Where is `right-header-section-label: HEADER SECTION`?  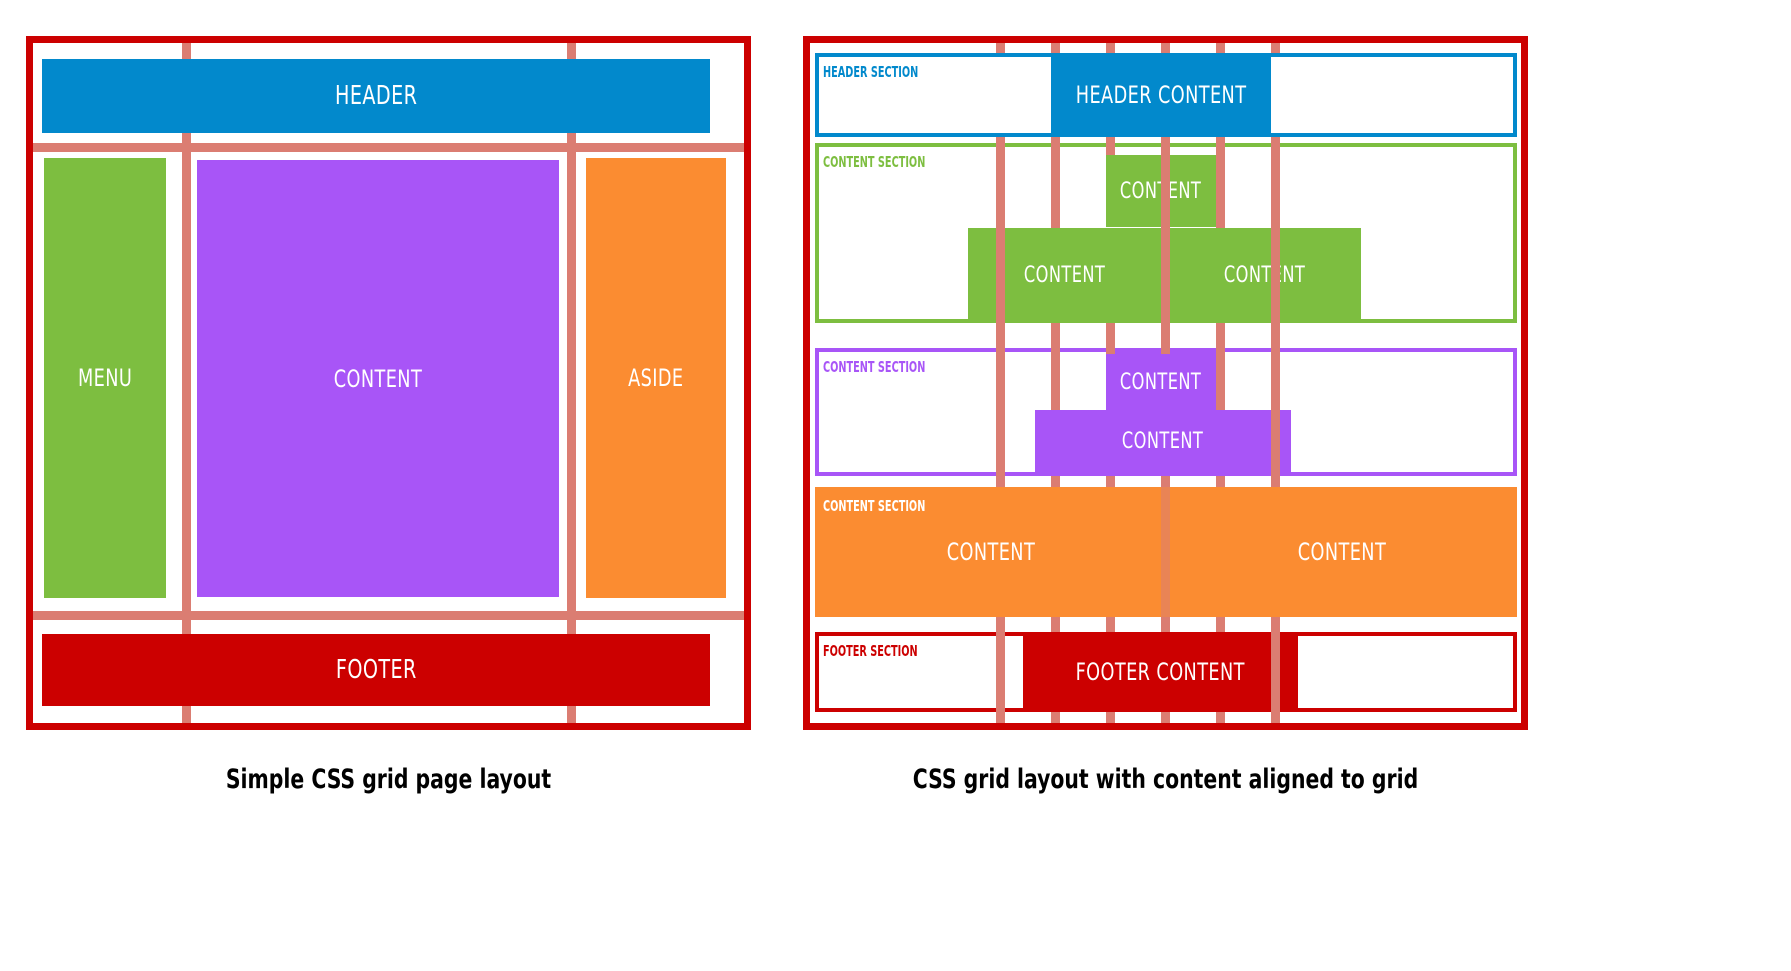
right-header-section-label: HEADER SECTION is located at coordinates (871, 72).